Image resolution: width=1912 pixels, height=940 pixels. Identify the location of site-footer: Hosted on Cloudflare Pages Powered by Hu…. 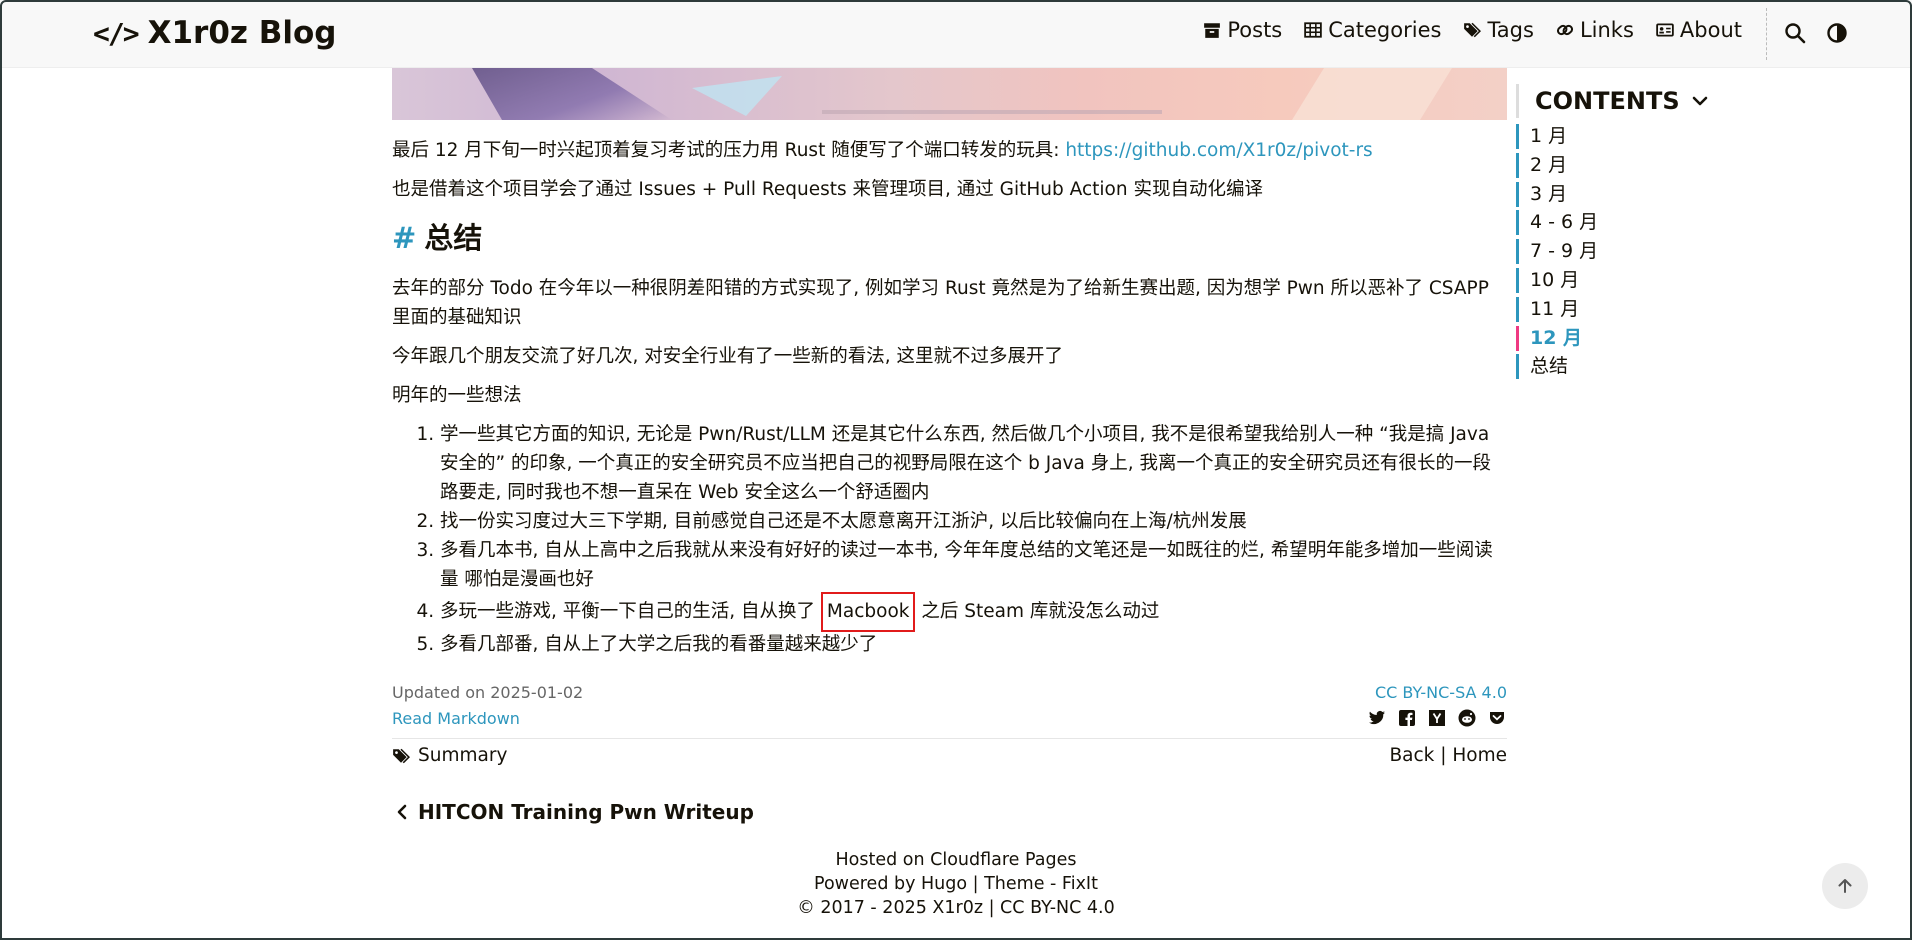
(956, 884).